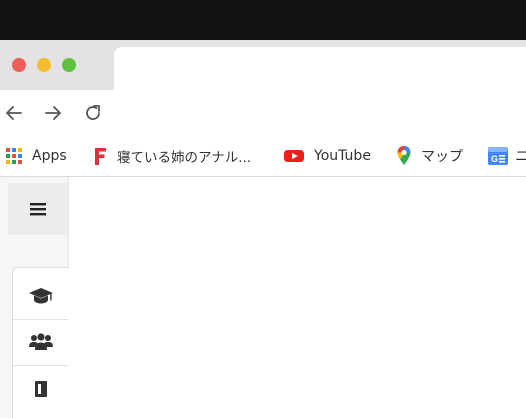 The height and width of the screenshot is (418, 526). I want to click on side-menu-item-book, so click(41, 388).